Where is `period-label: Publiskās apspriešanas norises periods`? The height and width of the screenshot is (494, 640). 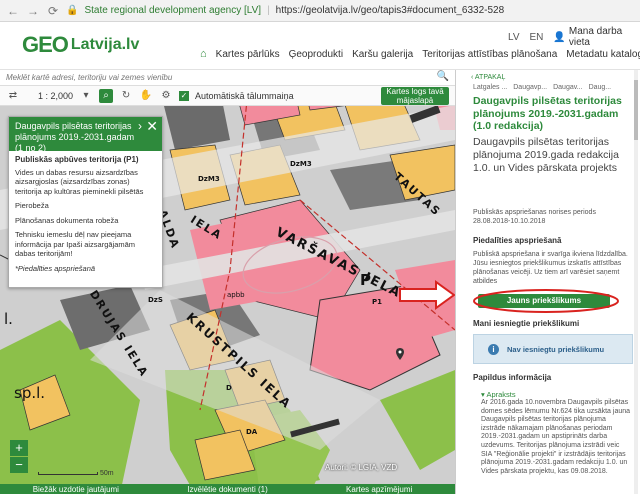 period-label: Publiskās apspriešanas norises periods is located at coordinates (534, 212).